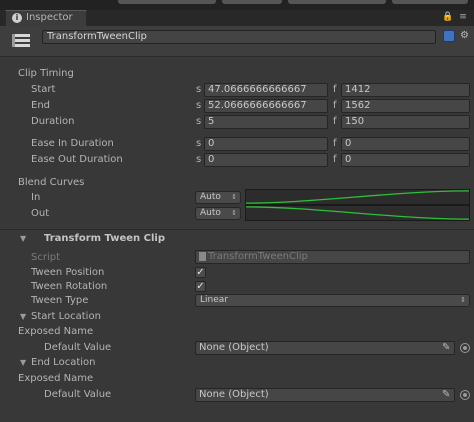 Image resolution: width=474 pixels, height=422 pixels. Describe the element at coordinates (49, 17) in the screenshot. I see `tab-inspector-label: Inspector` at that location.